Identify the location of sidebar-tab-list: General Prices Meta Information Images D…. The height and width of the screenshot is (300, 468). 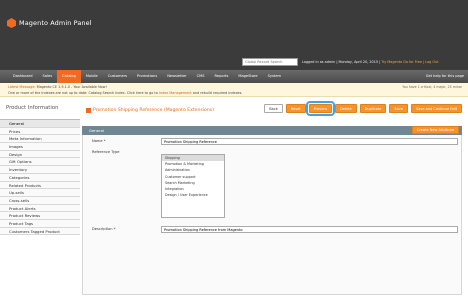
(40, 177).